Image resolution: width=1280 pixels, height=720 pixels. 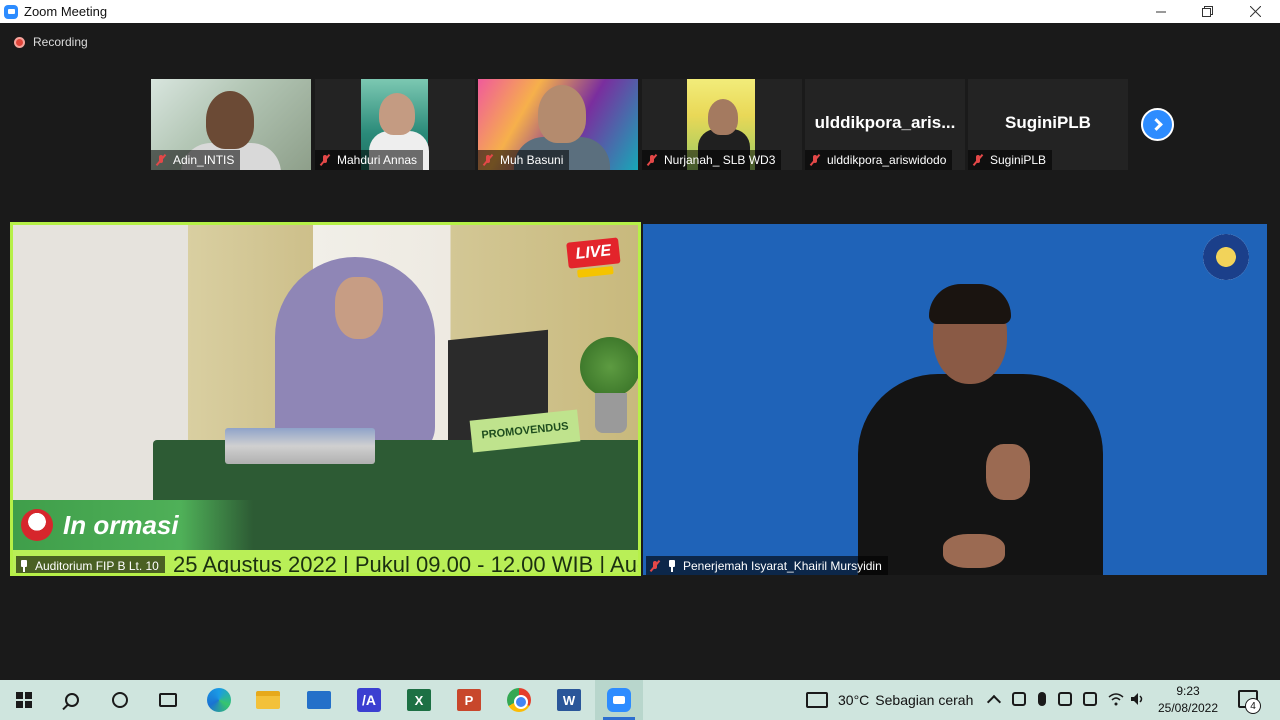 I want to click on task-view-button, so click(x=168, y=700).